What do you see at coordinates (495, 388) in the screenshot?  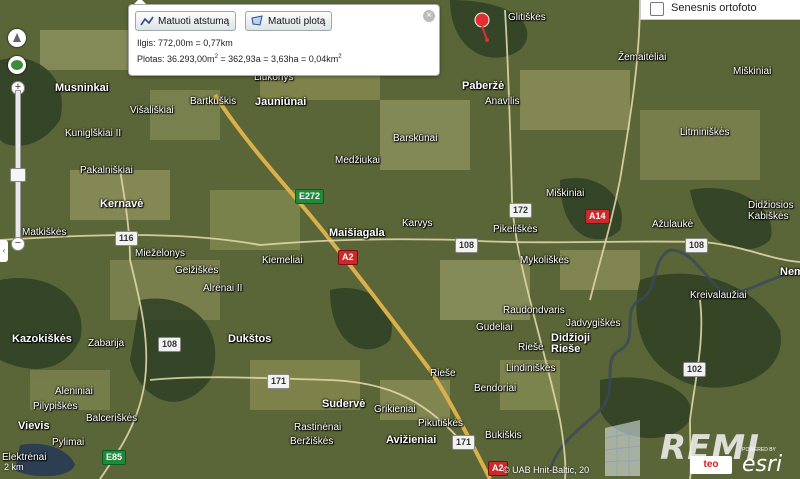 I see `place-label: Bendoriai` at bounding box center [495, 388].